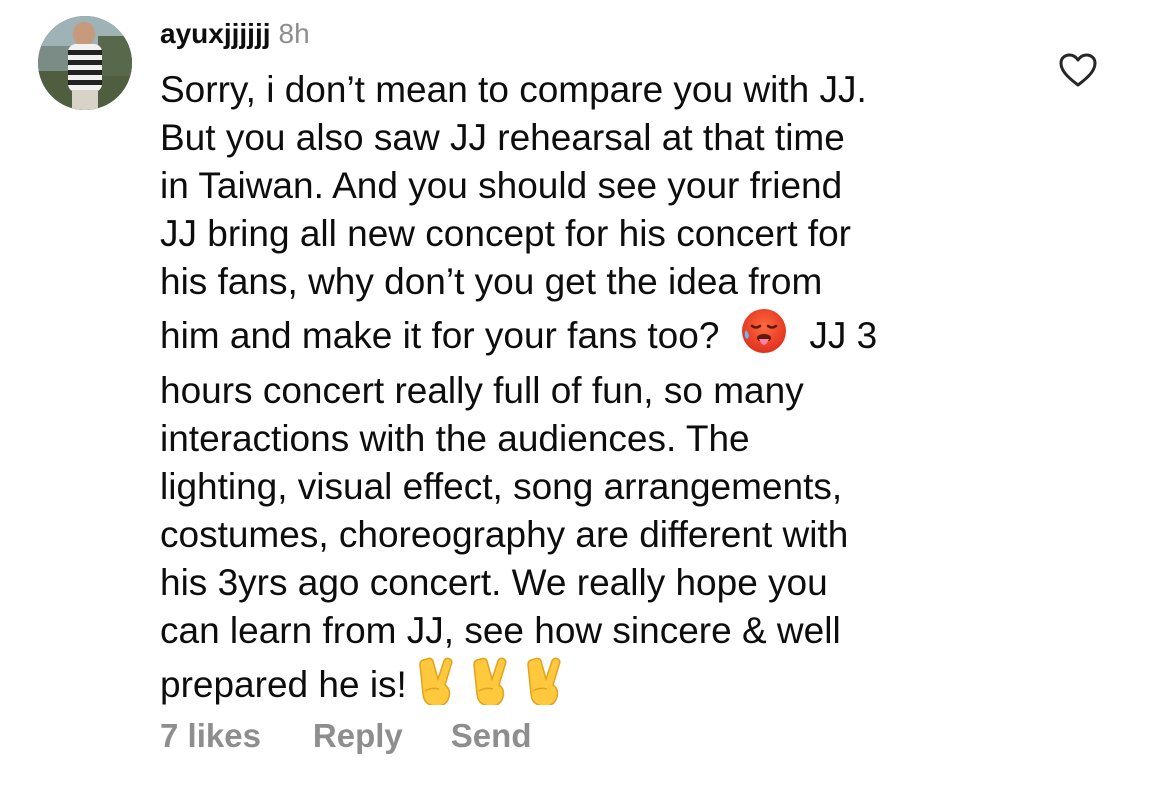 The height and width of the screenshot is (805, 1170). I want to click on comment-line-part: JJ 3, so click(843, 335).